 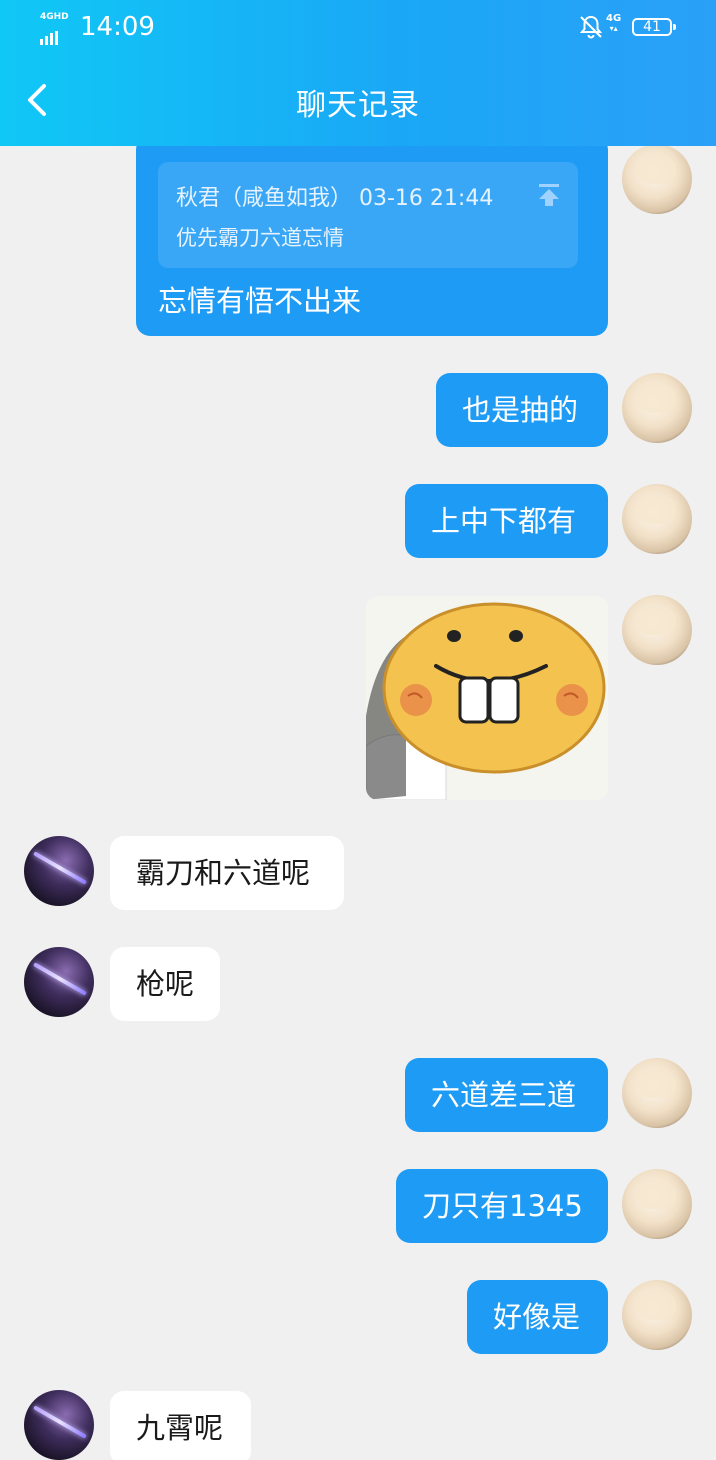 I want to click on message-bubble: 六道差三道, so click(x=506, y=1095).